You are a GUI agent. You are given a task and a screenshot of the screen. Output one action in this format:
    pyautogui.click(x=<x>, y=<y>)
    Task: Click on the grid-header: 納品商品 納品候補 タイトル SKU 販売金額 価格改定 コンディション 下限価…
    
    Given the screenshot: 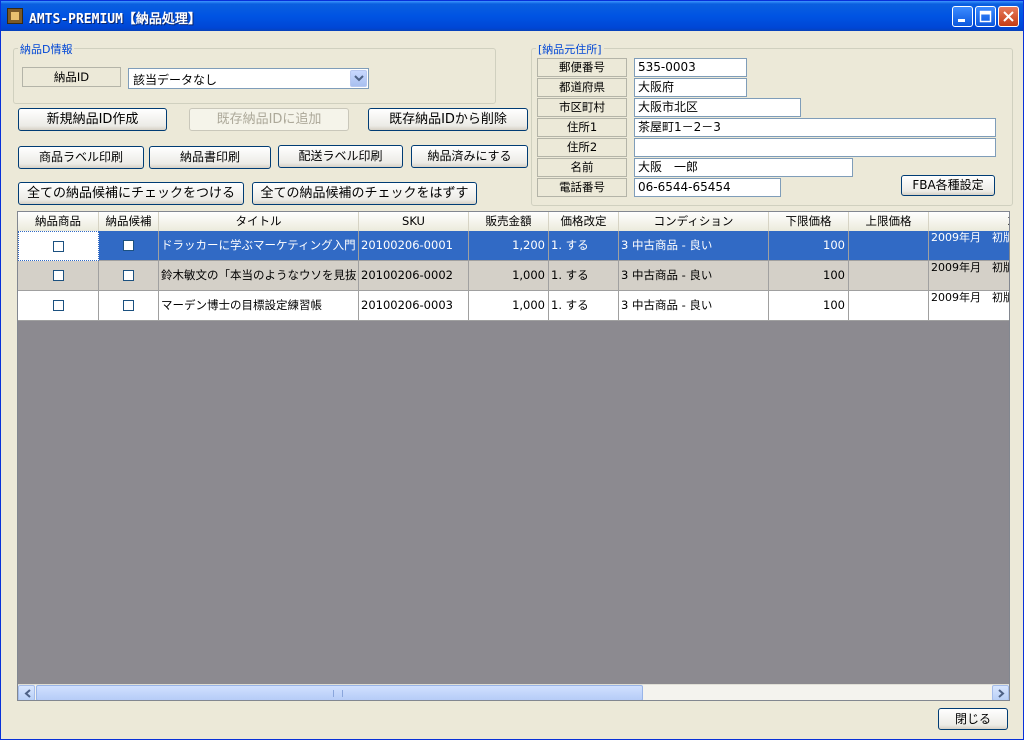 What is the action you would take?
    pyautogui.click(x=514, y=222)
    